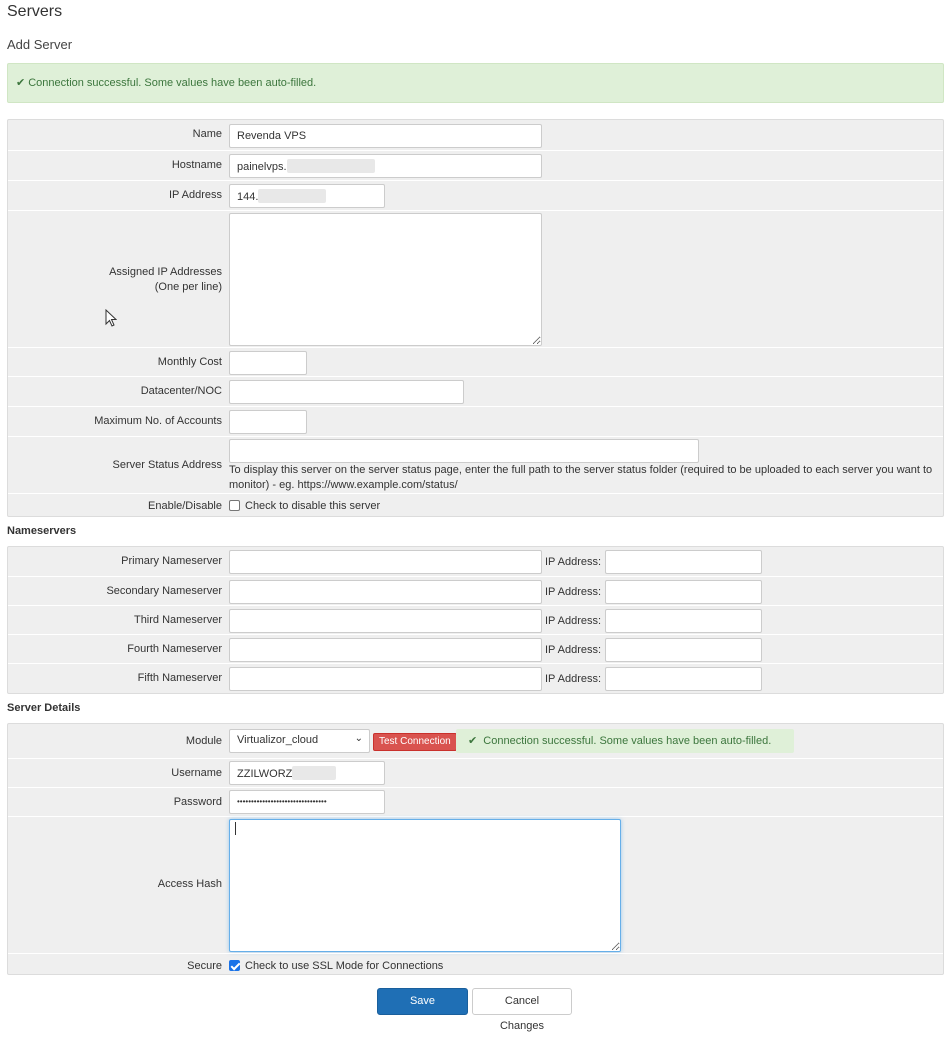 The height and width of the screenshot is (1039, 948). I want to click on cancel-changes-button: Cancel Changes, so click(522, 1010).